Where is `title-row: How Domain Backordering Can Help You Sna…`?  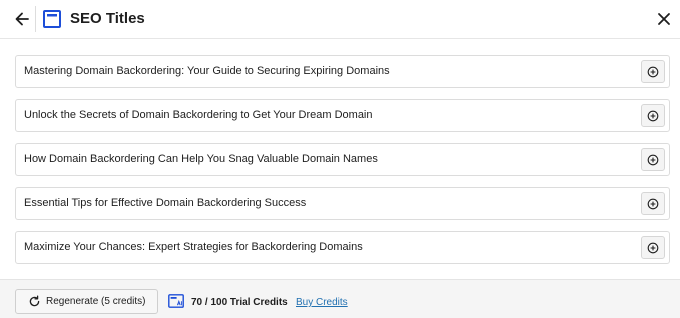
title-row: How Domain Backordering Can Help You Sna… is located at coordinates (342, 159).